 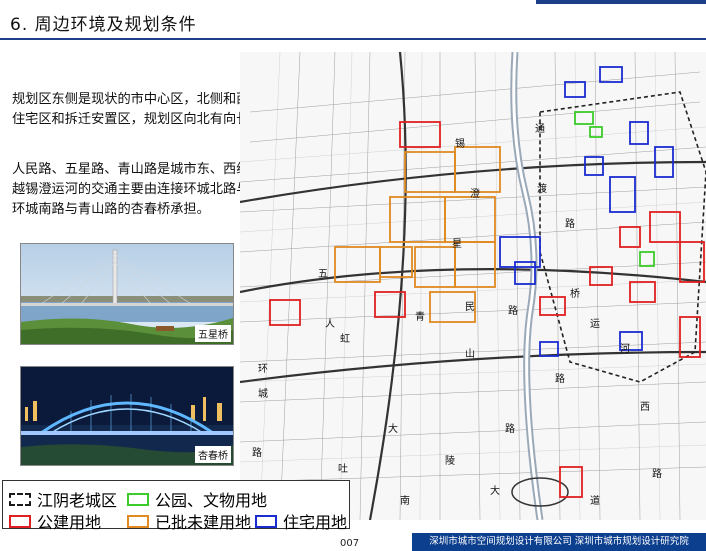 I want to click on page-number: 007, so click(x=350, y=543).